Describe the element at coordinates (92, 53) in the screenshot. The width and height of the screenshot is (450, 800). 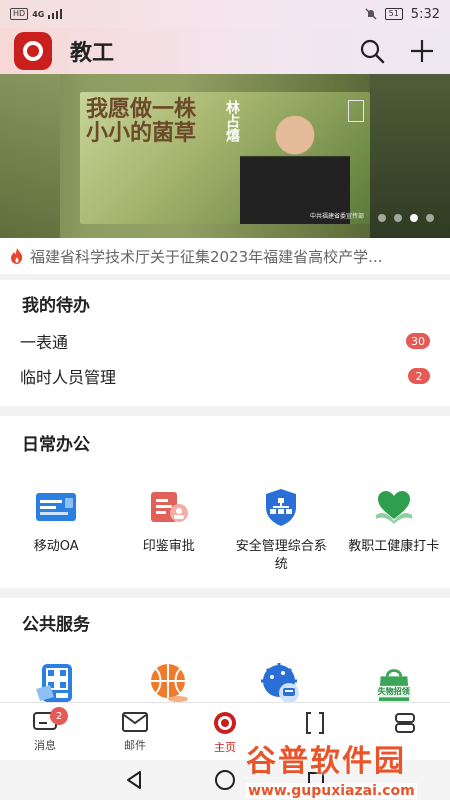
I see `page-title: 教工` at that location.